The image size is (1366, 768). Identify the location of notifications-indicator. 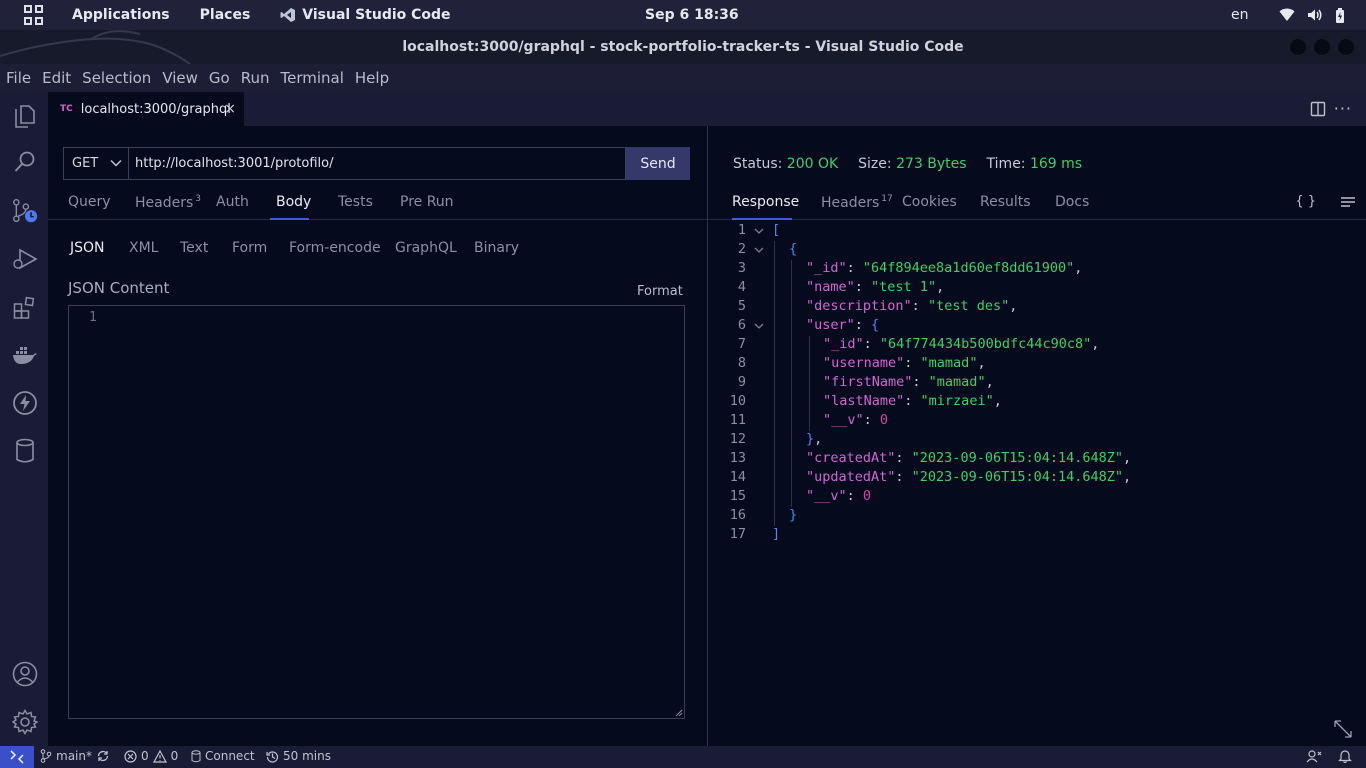
(1345, 756).